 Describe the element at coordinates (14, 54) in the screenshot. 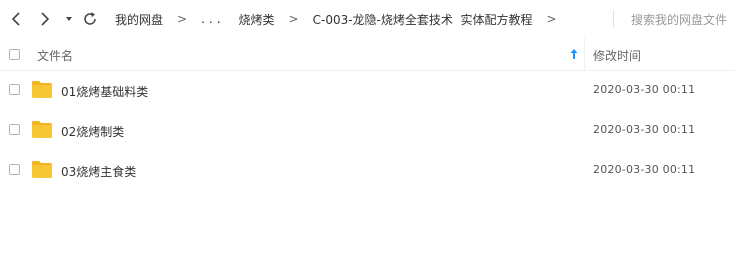

I see `select-all-checkbox` at that location.